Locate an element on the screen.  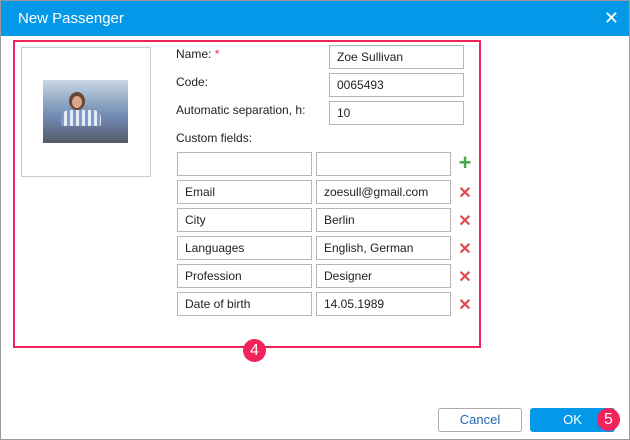
separation-label: Automatic separation, h: is located at coordinates (241, 110).